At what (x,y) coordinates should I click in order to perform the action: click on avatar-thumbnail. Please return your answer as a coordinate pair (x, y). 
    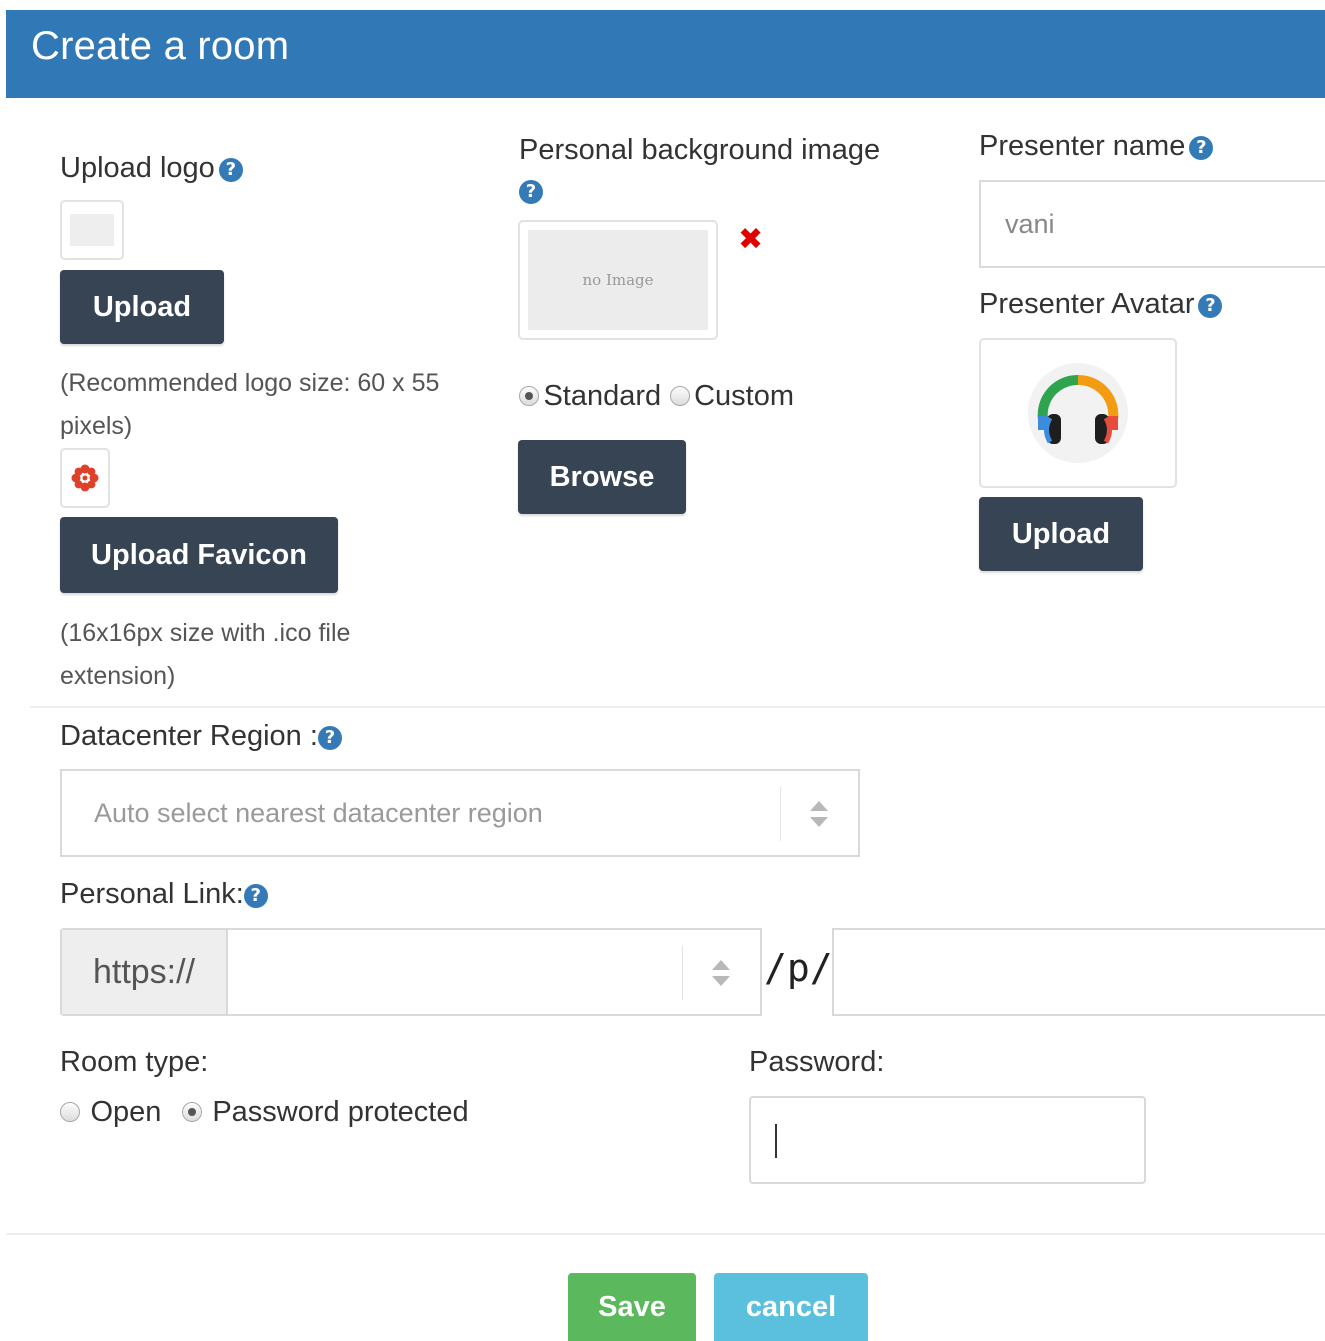
    Looking at the image, I should click on (1078, 413).